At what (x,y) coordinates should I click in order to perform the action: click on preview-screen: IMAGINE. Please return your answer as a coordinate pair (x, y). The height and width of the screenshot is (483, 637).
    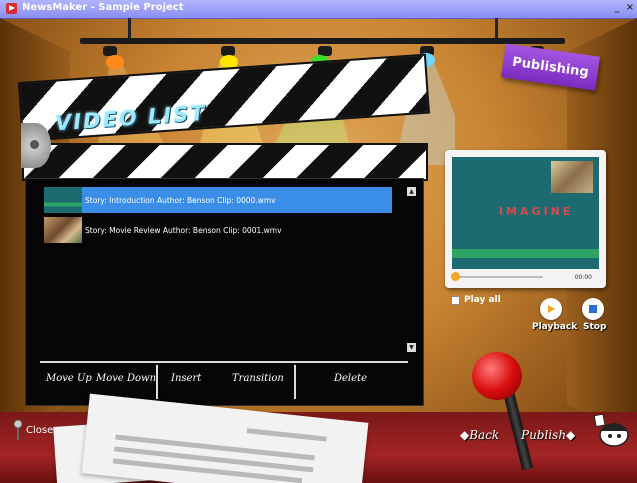
    Looking at the image, I should click on (525, 213).